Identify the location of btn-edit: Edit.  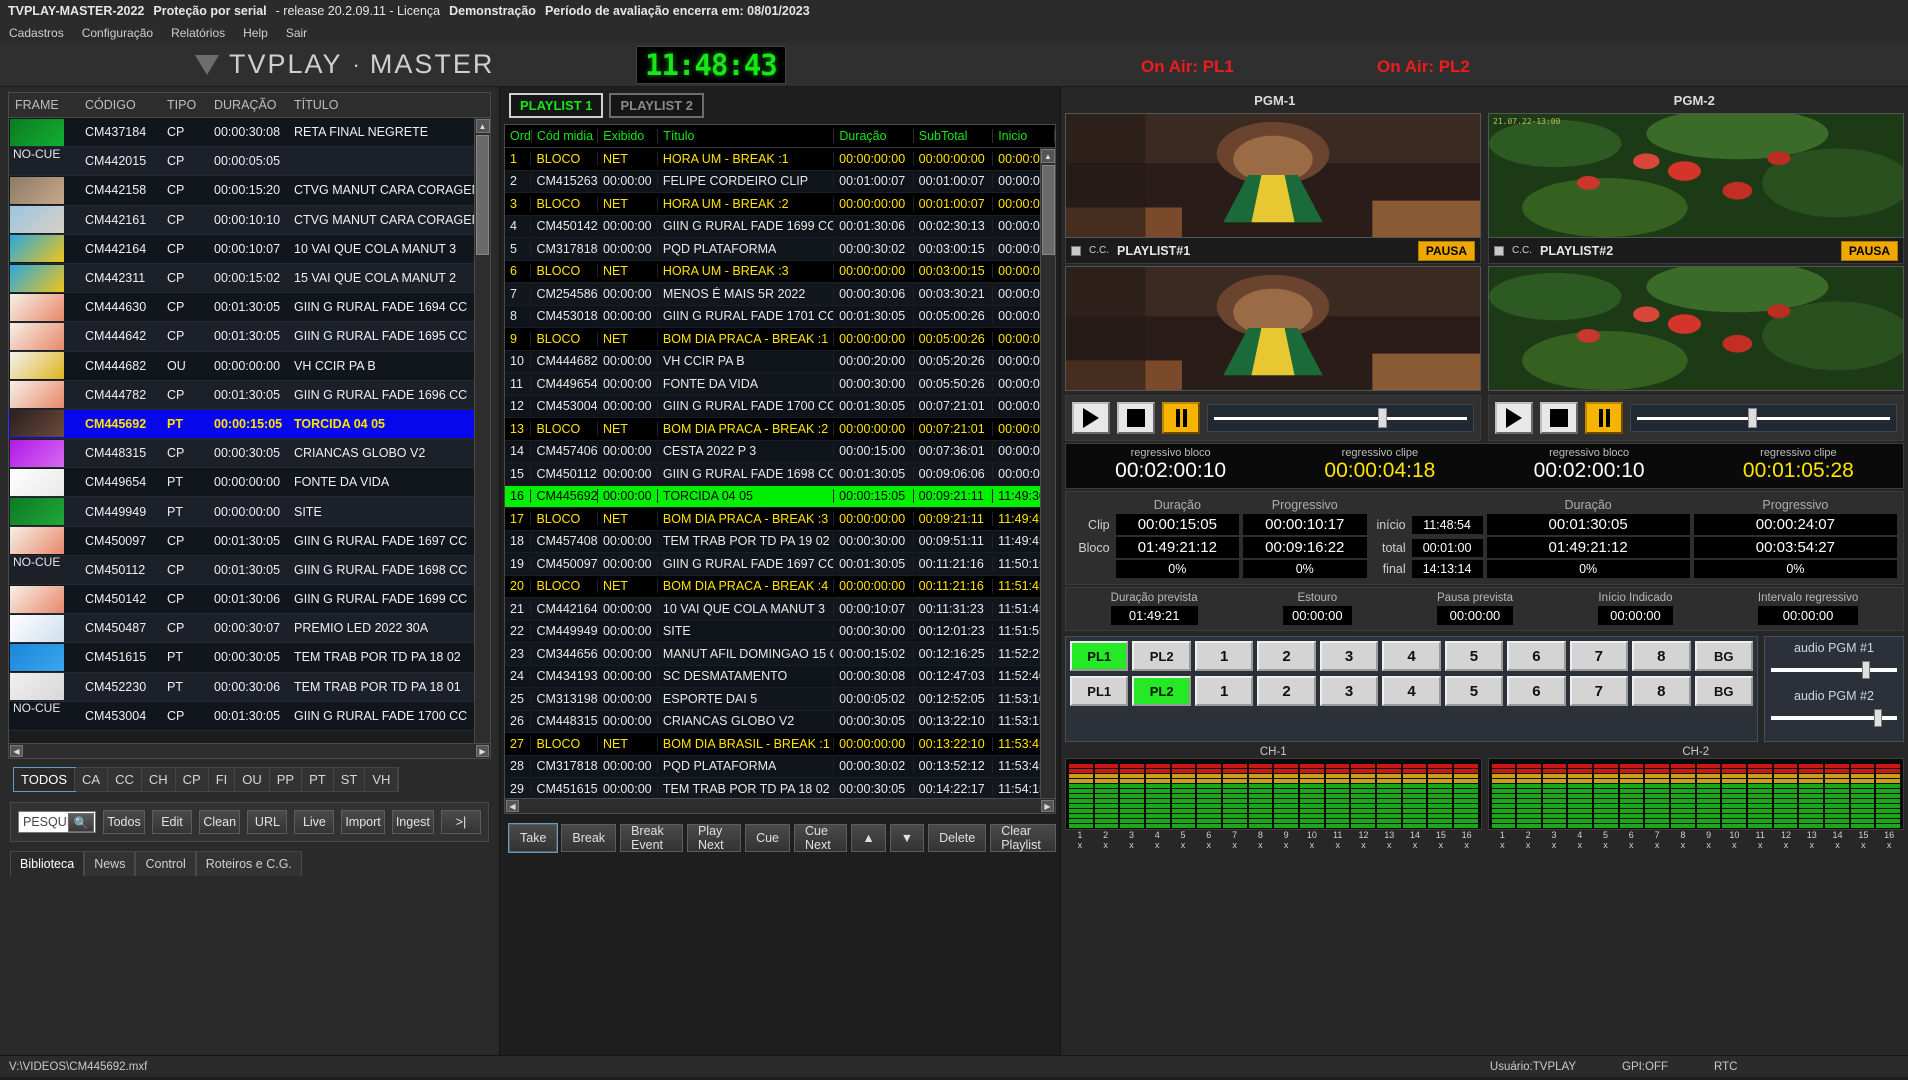
(171, 822).